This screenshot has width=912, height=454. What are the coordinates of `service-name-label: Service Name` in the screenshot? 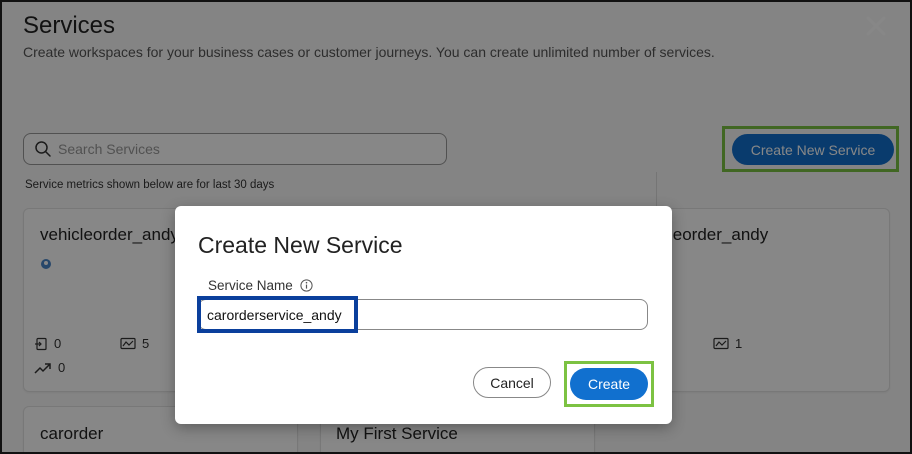 It's located at (260, 285).